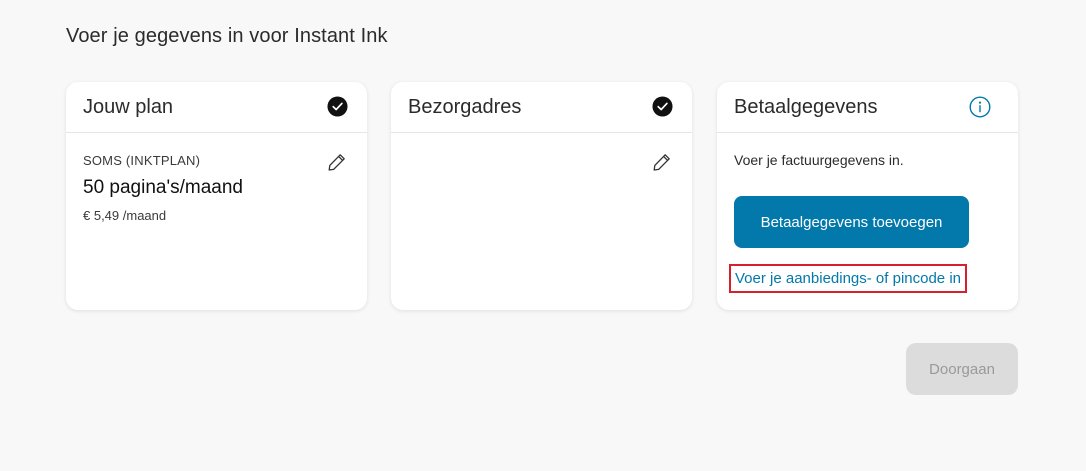  Describe the element at coordinates (848, 278) in the screenshot. I see `promo-code-link: Voer je aanbiedings- of pincode in` at that location.